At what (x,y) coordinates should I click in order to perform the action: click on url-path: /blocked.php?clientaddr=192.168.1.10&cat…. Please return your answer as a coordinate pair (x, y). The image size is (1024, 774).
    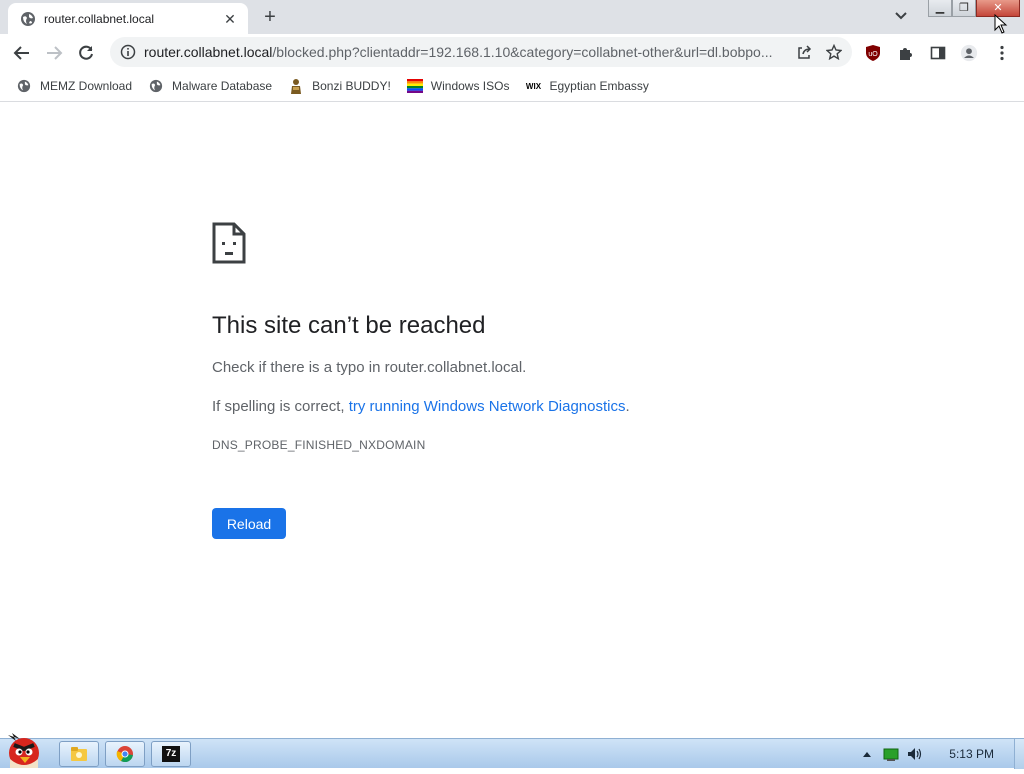
    Looking at the image, I should click on (522, 52).